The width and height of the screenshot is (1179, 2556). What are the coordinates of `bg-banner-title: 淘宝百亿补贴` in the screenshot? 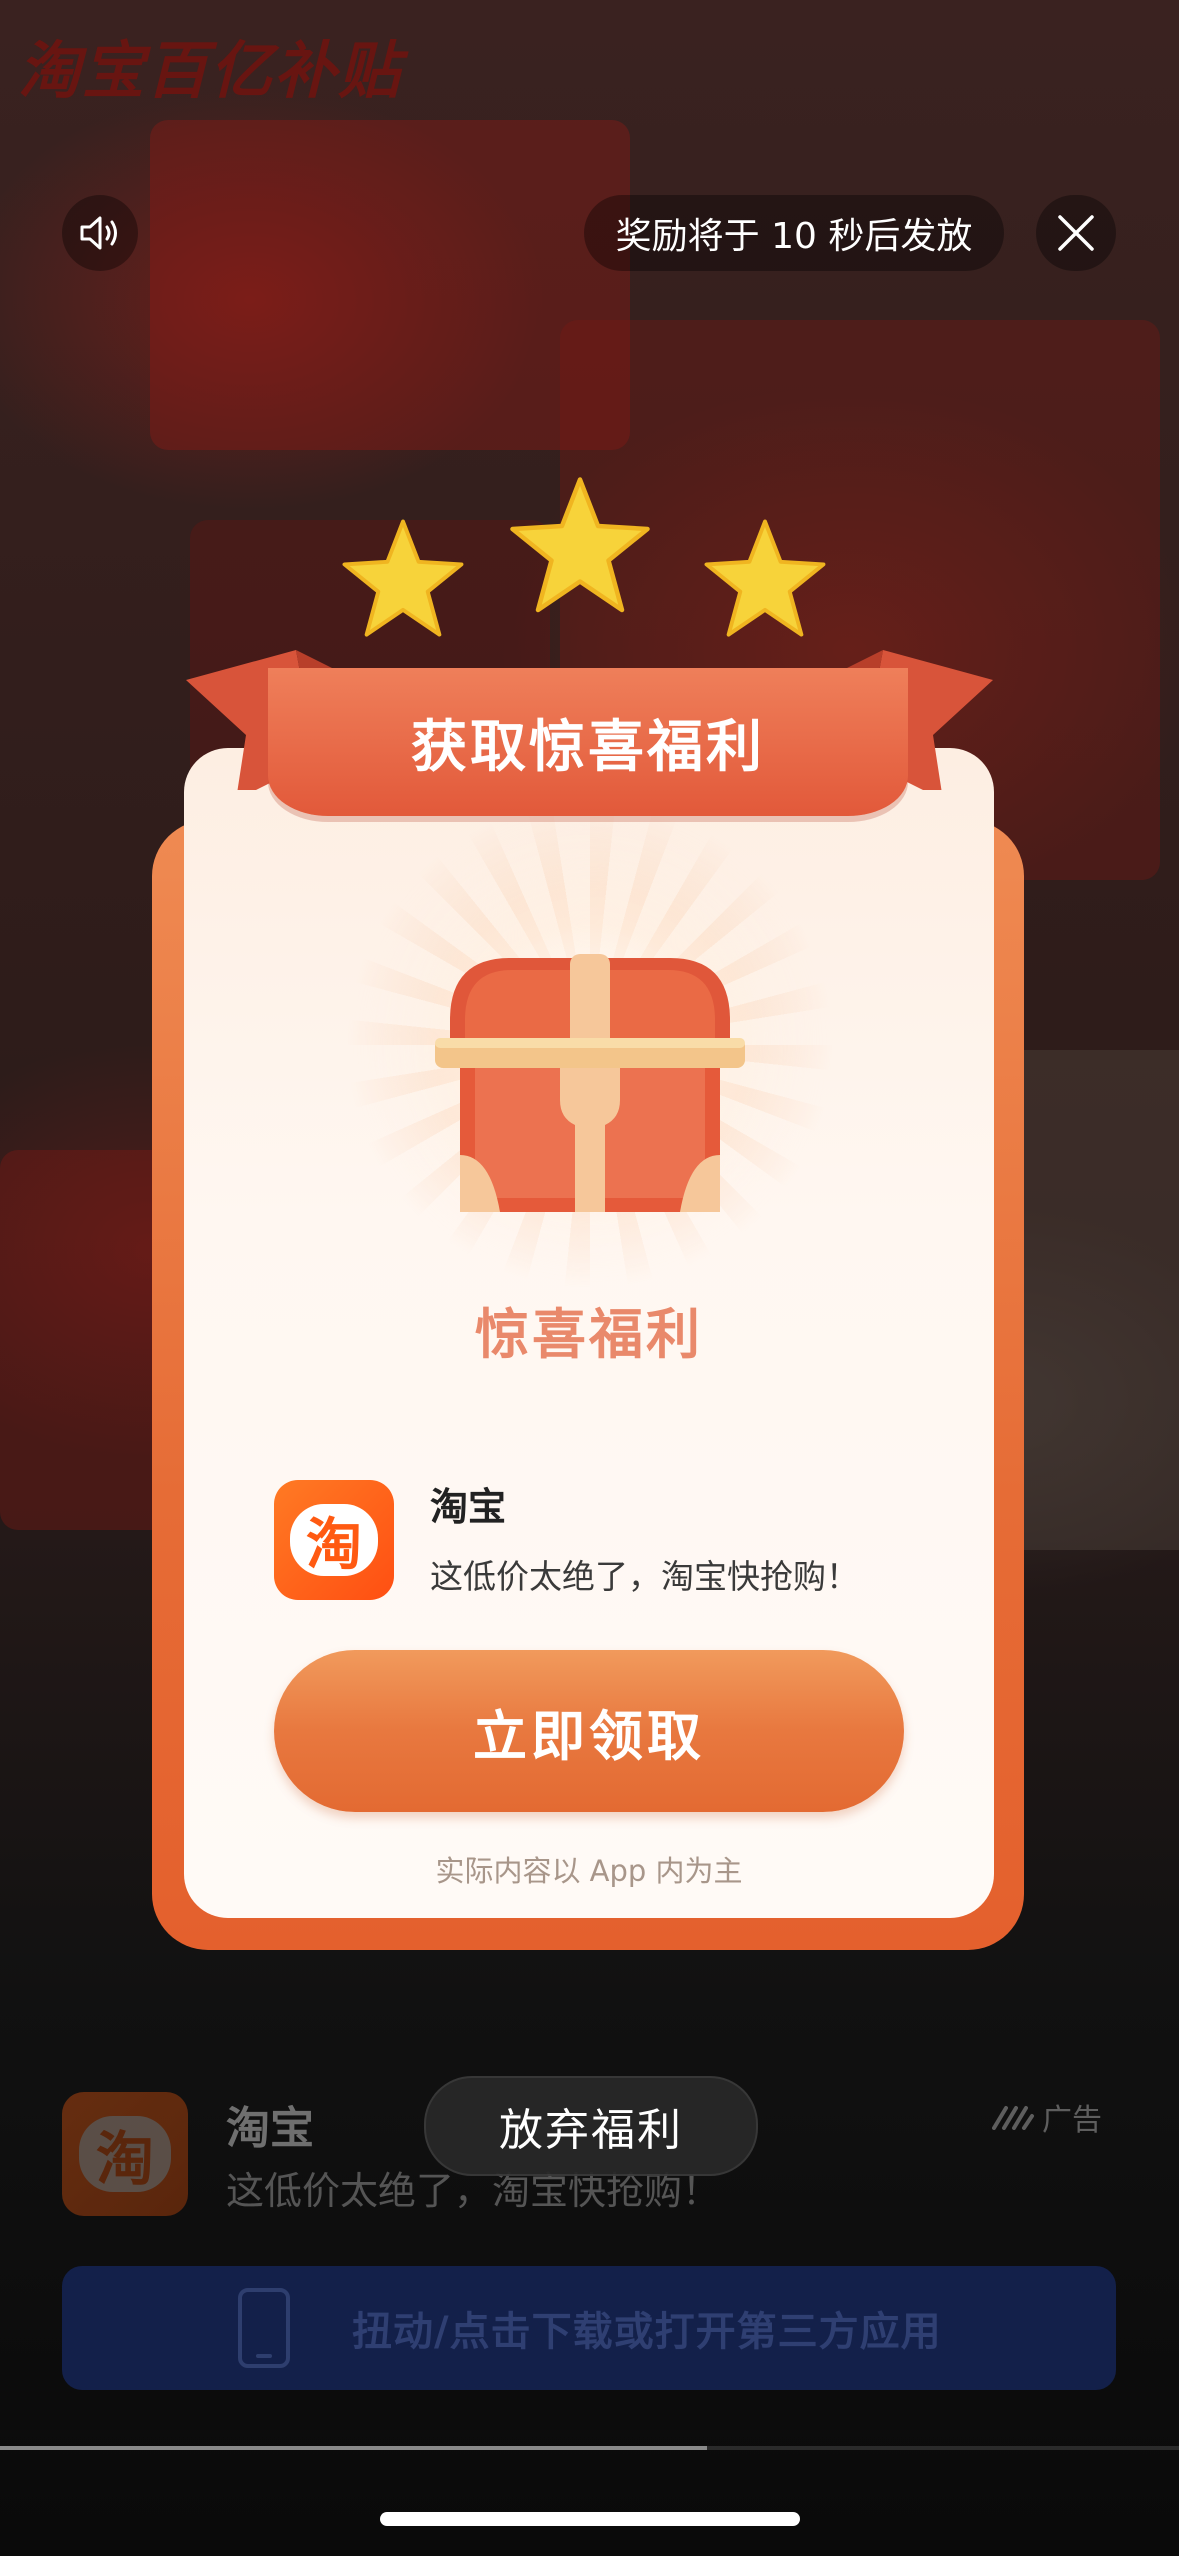 It's located at (210, 70).